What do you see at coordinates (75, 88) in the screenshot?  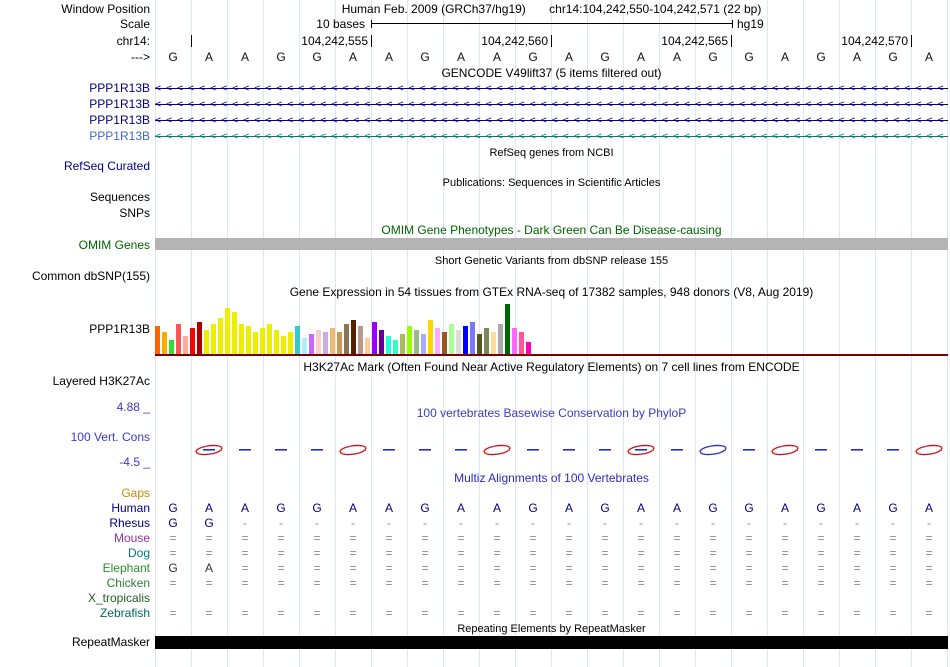 I see `gene-label-ppp1r13b-1: PPP1R13B` at bounding box center [75, 88].